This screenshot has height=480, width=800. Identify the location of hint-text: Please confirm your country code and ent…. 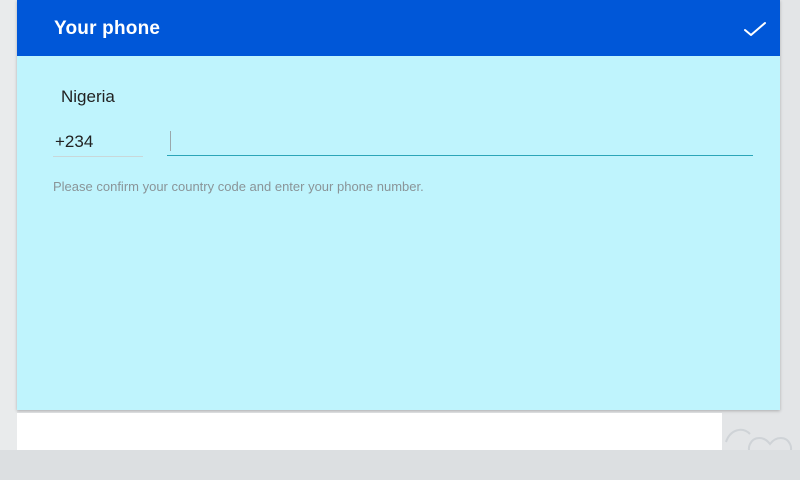
(238, 186).